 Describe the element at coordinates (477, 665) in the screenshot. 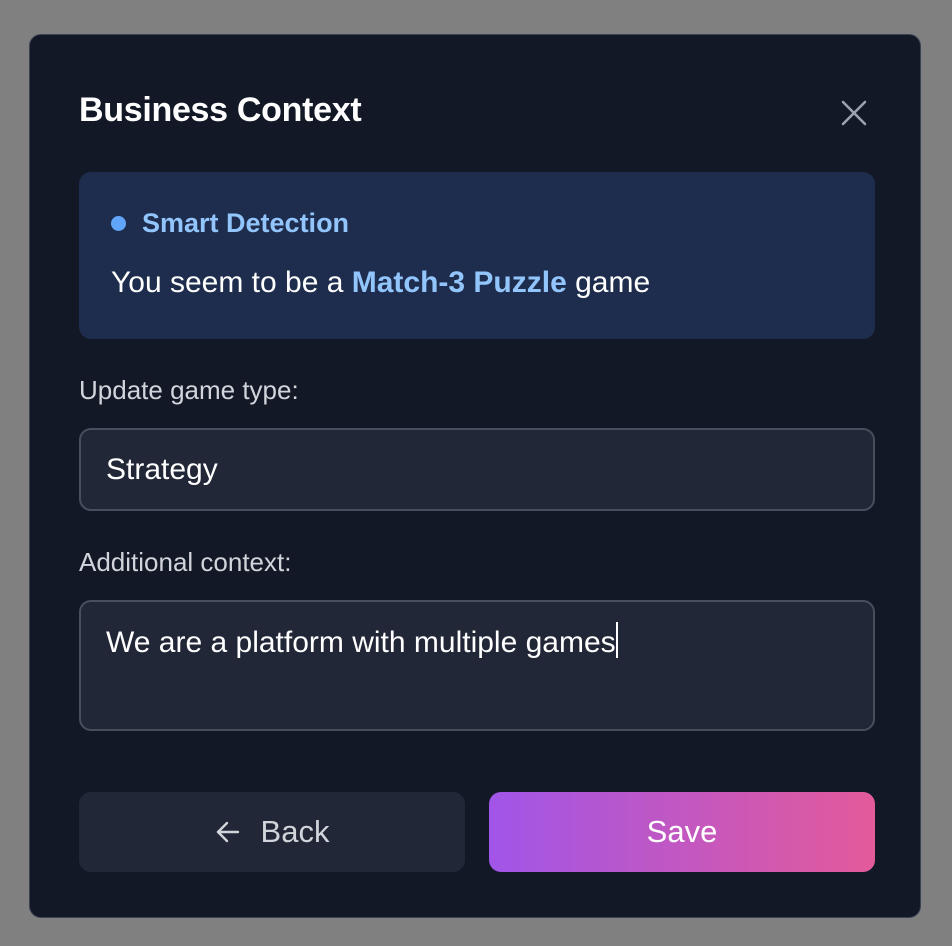

I see `additional-context-textarea: We are a platform with multiple games` at that location.